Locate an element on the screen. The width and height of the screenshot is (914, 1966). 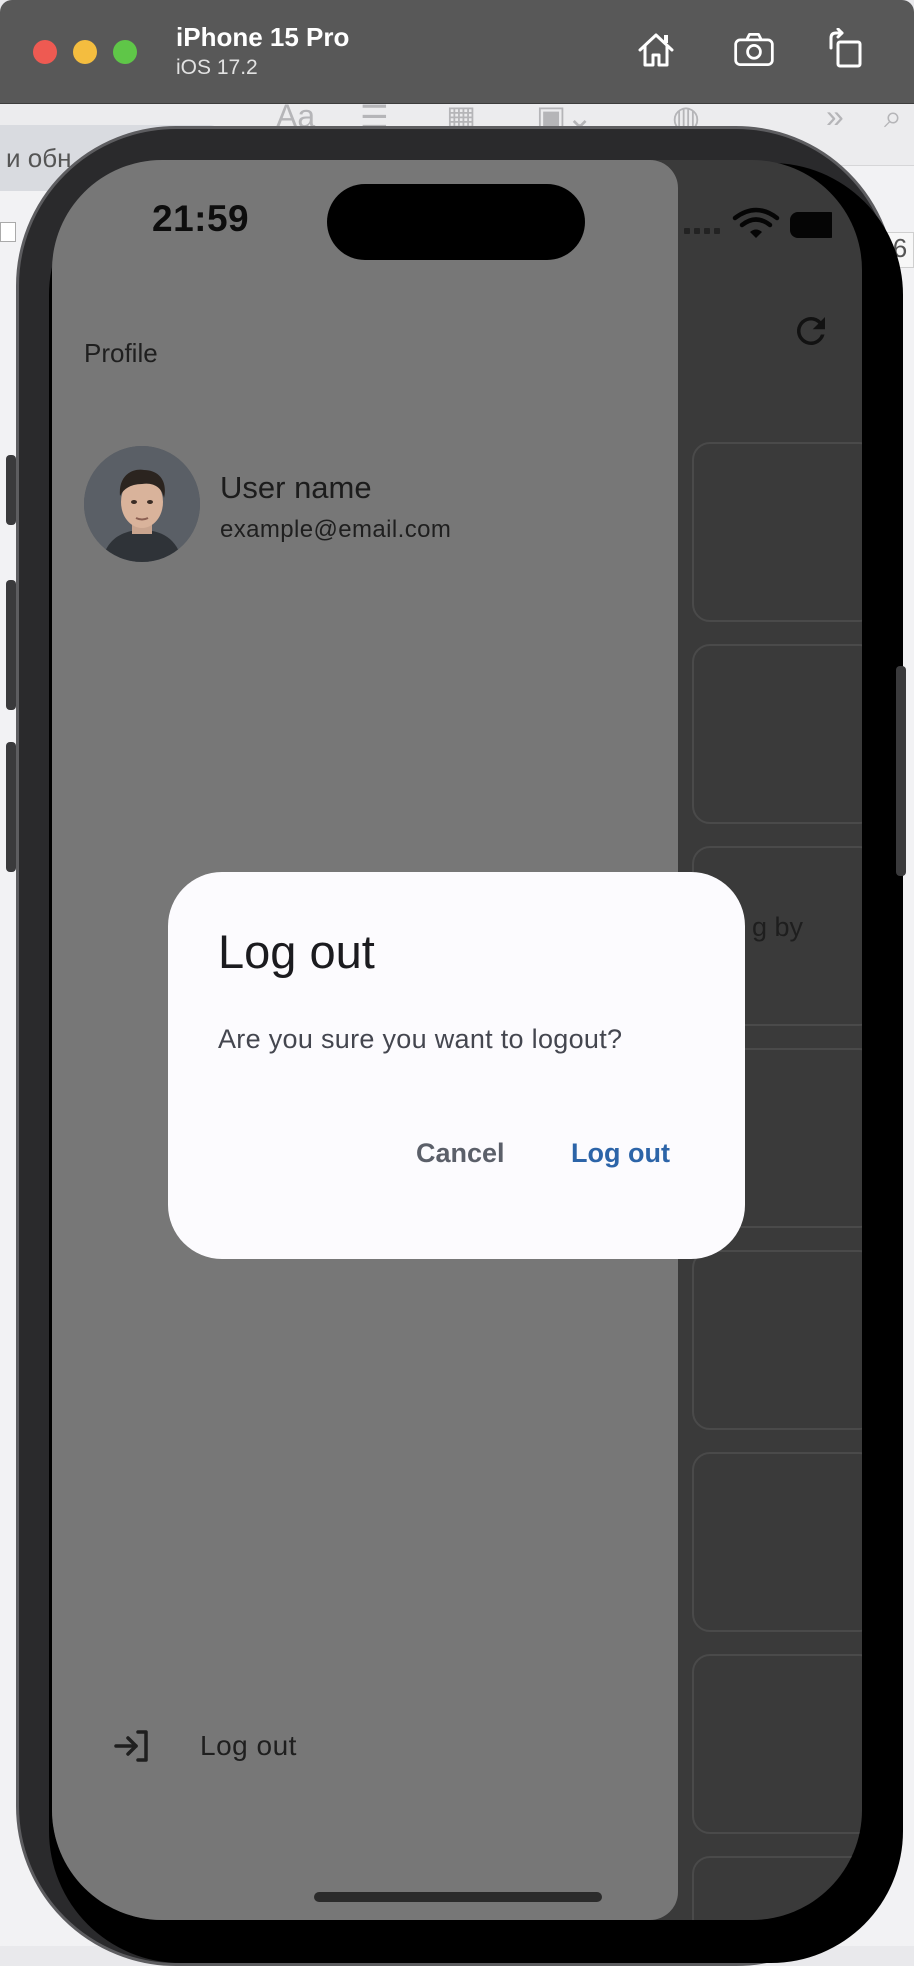
battery-icon is located at coordinates (811, 225).